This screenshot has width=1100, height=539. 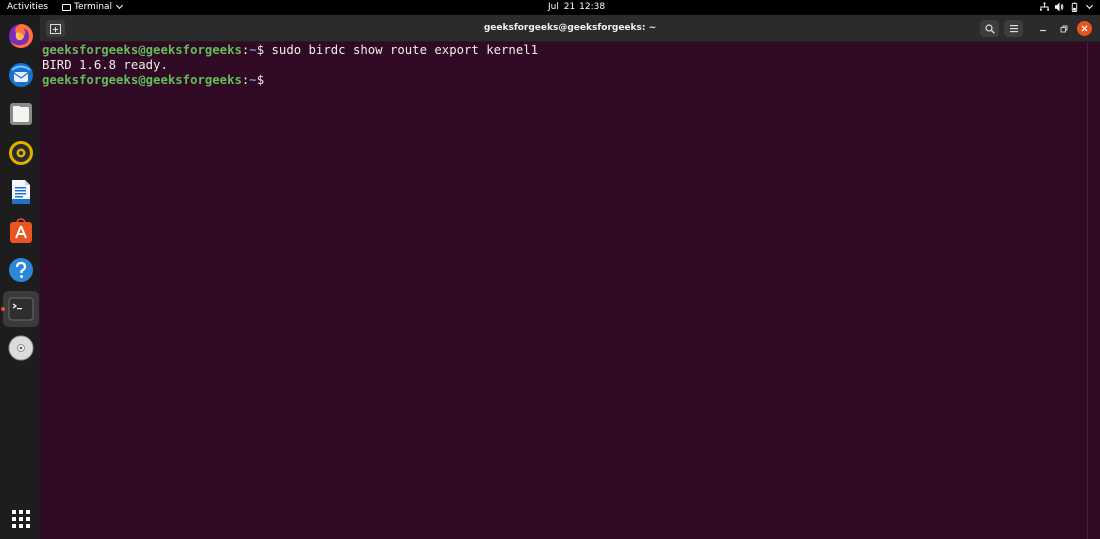 What do you see at coordinates (3, 309) in the screenshot?
I see `running-indicator` at bounding box center [3, 309].